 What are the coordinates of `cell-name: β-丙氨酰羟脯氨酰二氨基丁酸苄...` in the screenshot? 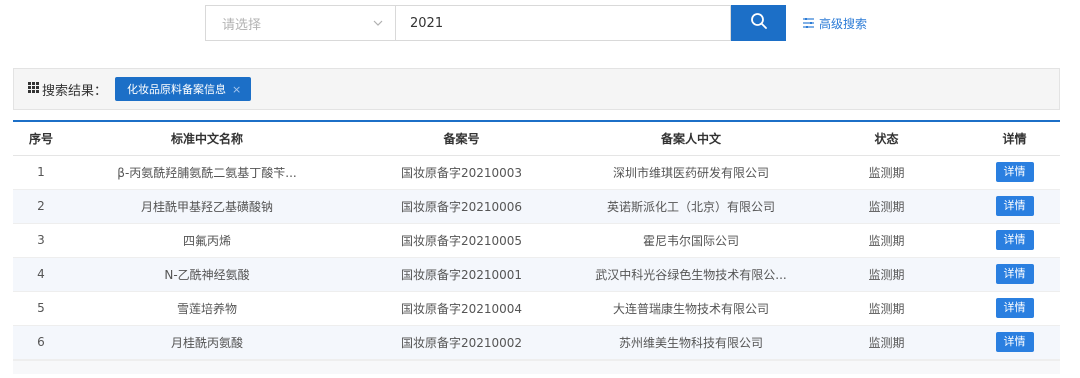 It's located at (207, 172).